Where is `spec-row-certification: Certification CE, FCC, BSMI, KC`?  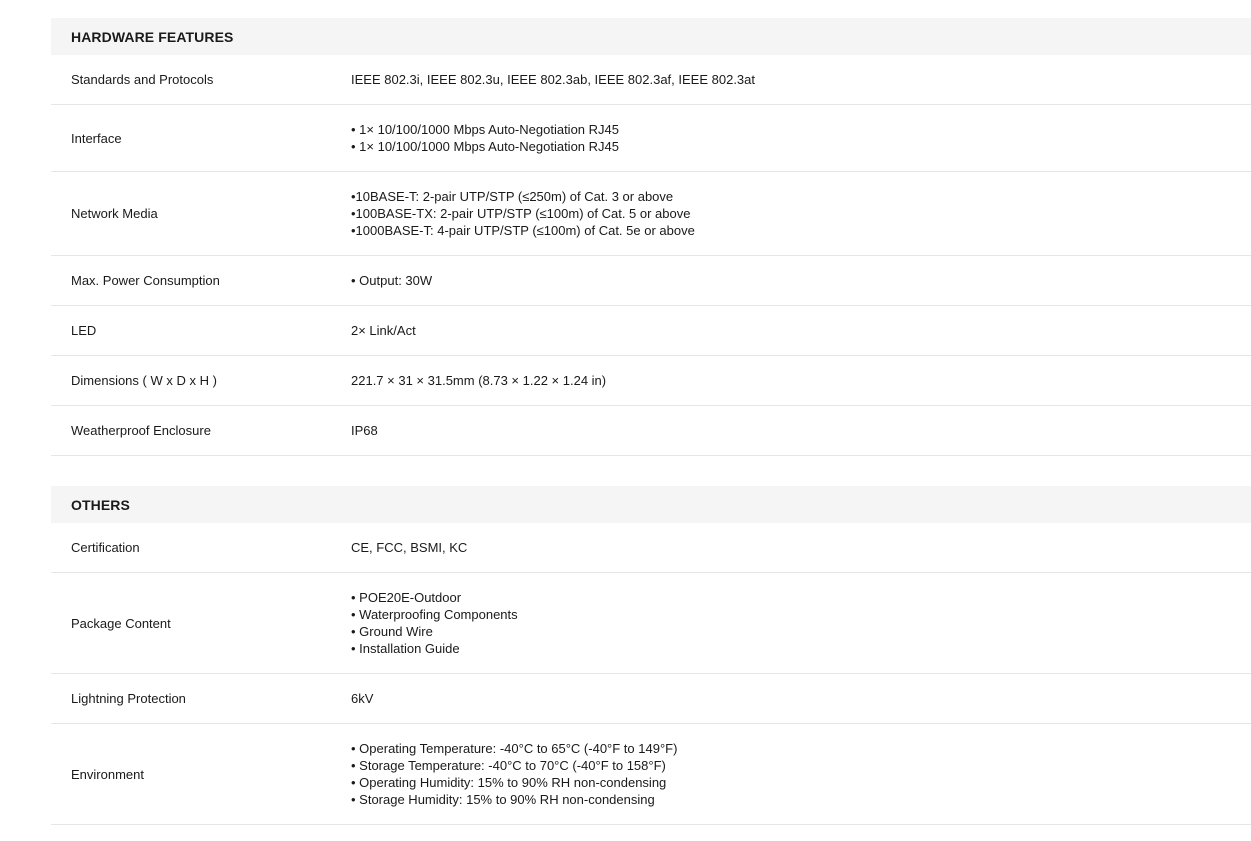
spec-row-certification: Certification CE, FCC, BSMI, KC is located at coordinates (651, 548).